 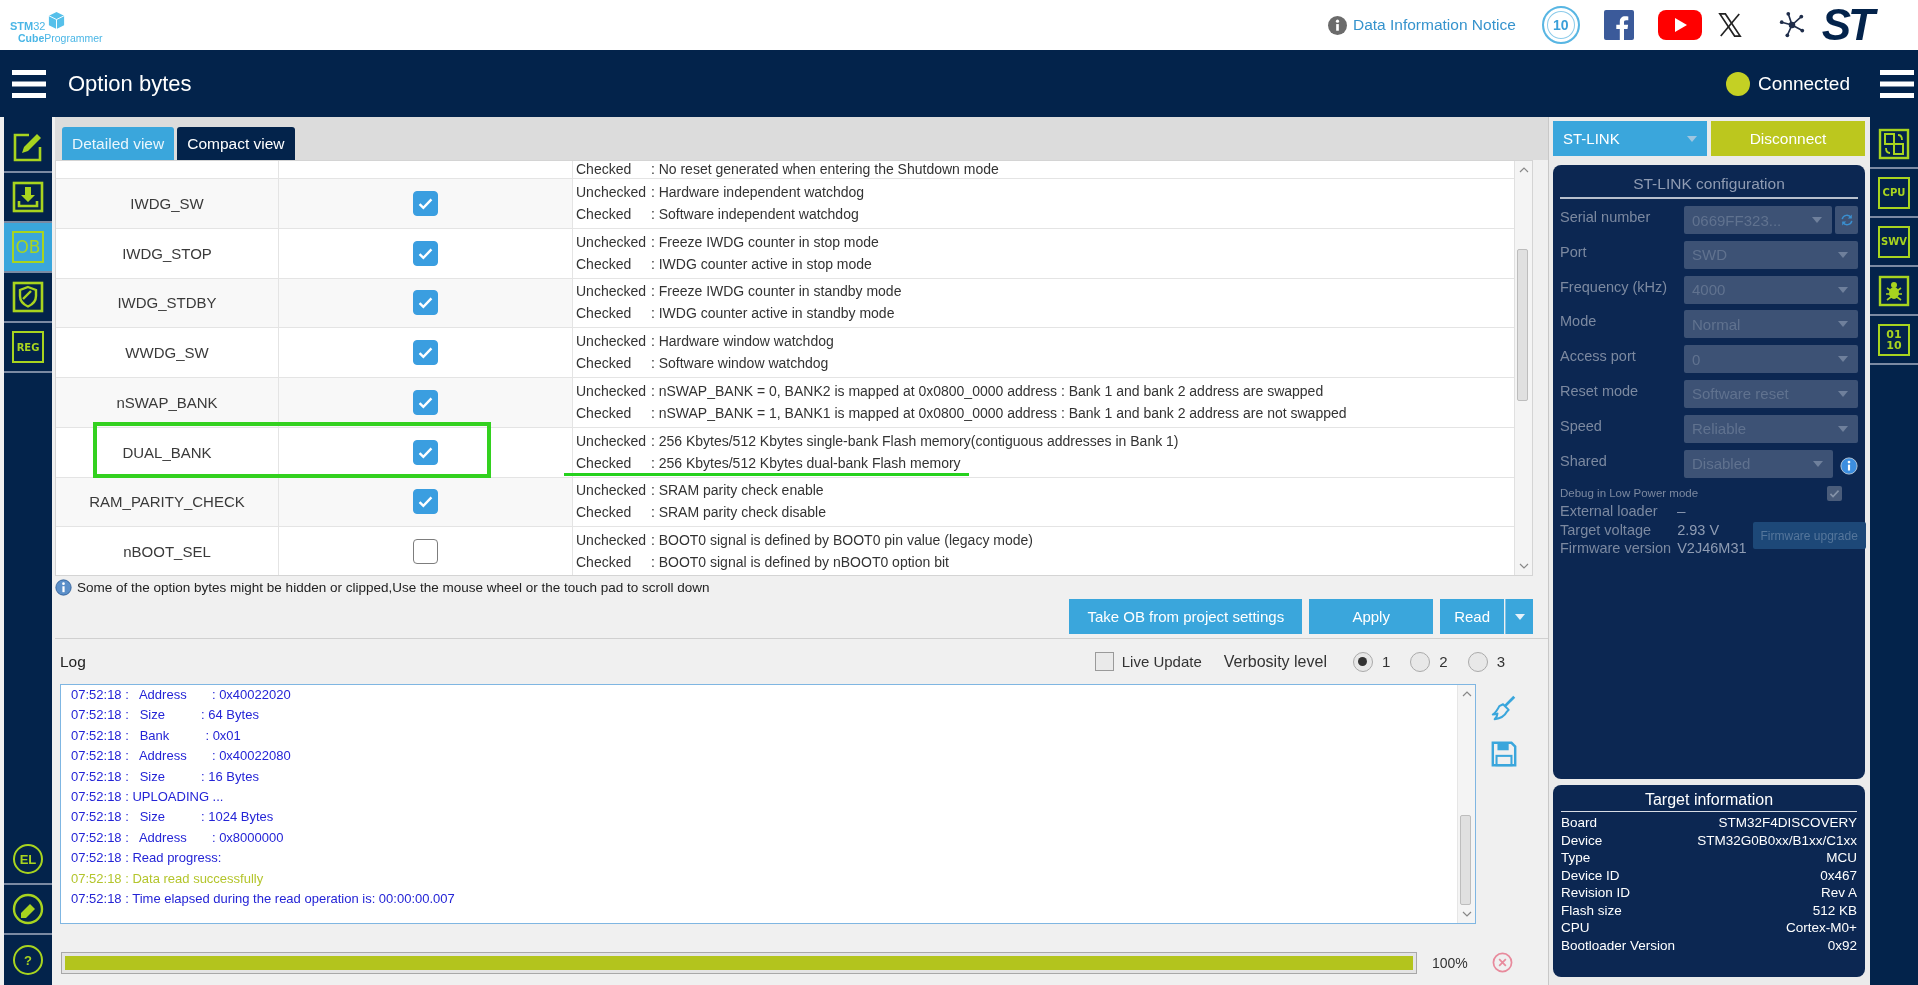 What do you see at coordinates (167, 203) in the screenshot?
I see `option-name: IWDG_SW` at bounding box center [167, 203].